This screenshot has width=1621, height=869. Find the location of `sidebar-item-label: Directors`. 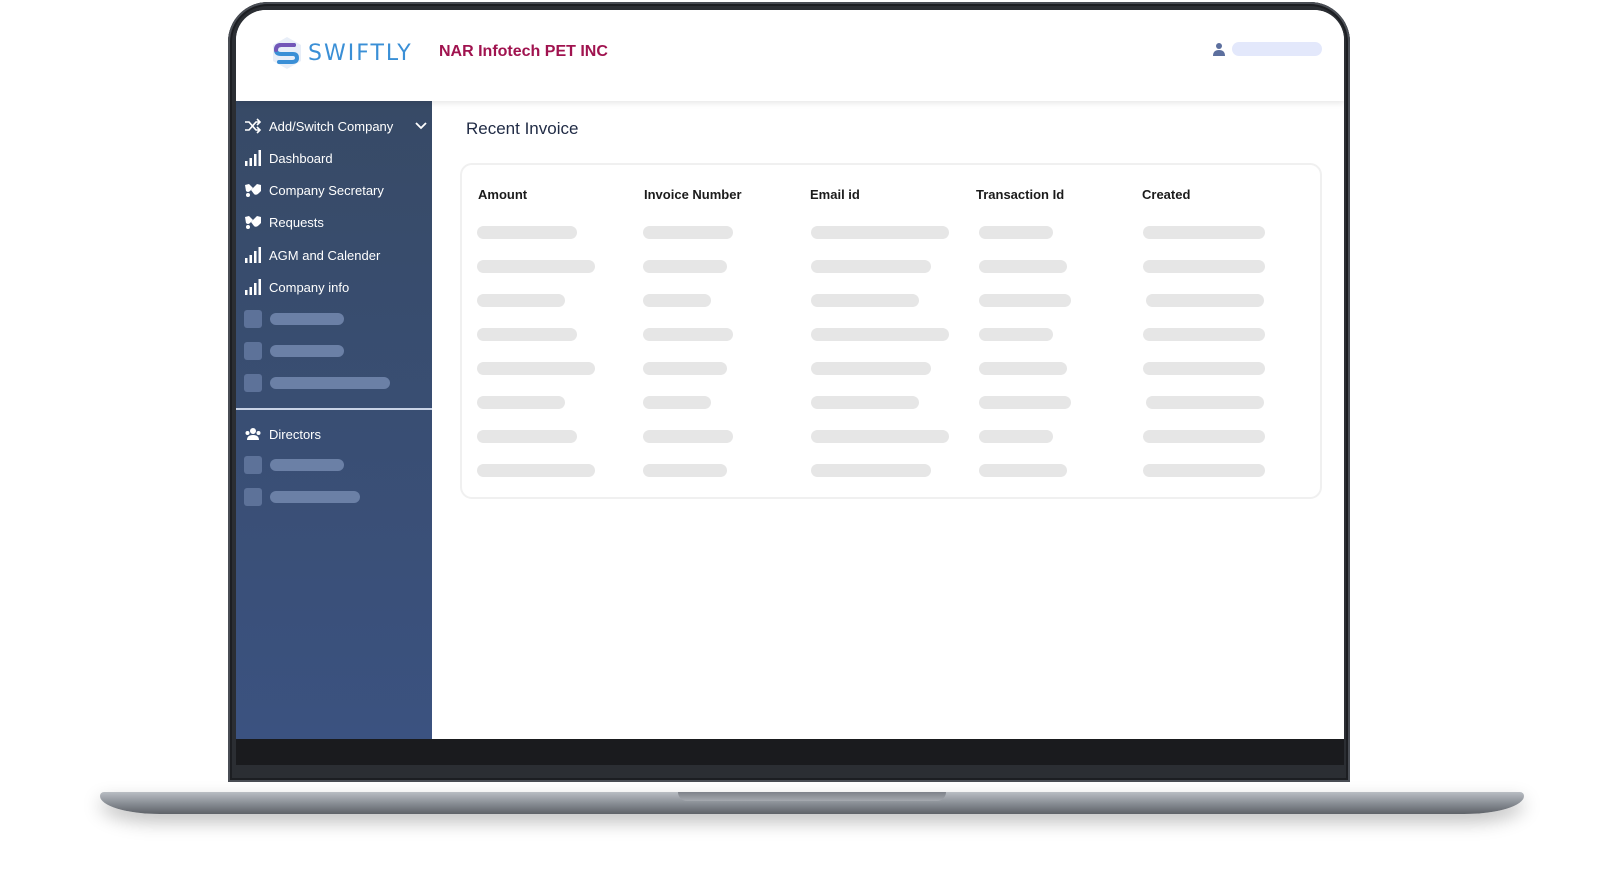

sidebar-item-label: Directors is located at coordinates (295, 434).